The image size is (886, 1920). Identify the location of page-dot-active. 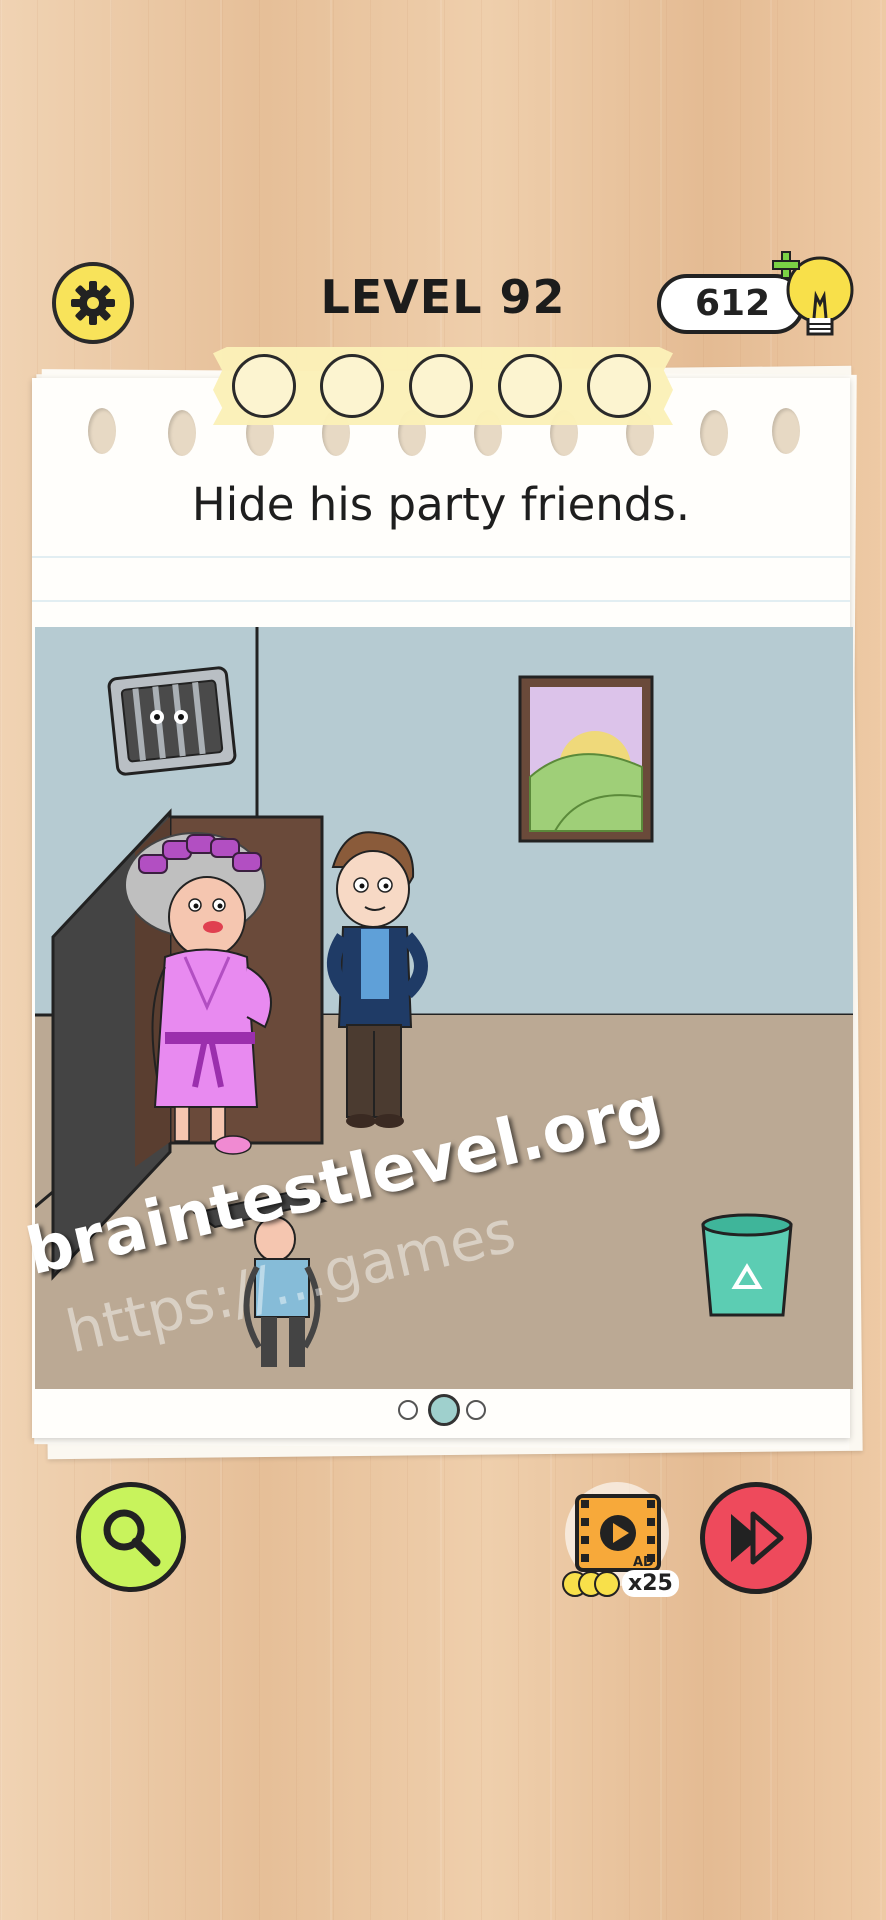
(444, 1410).